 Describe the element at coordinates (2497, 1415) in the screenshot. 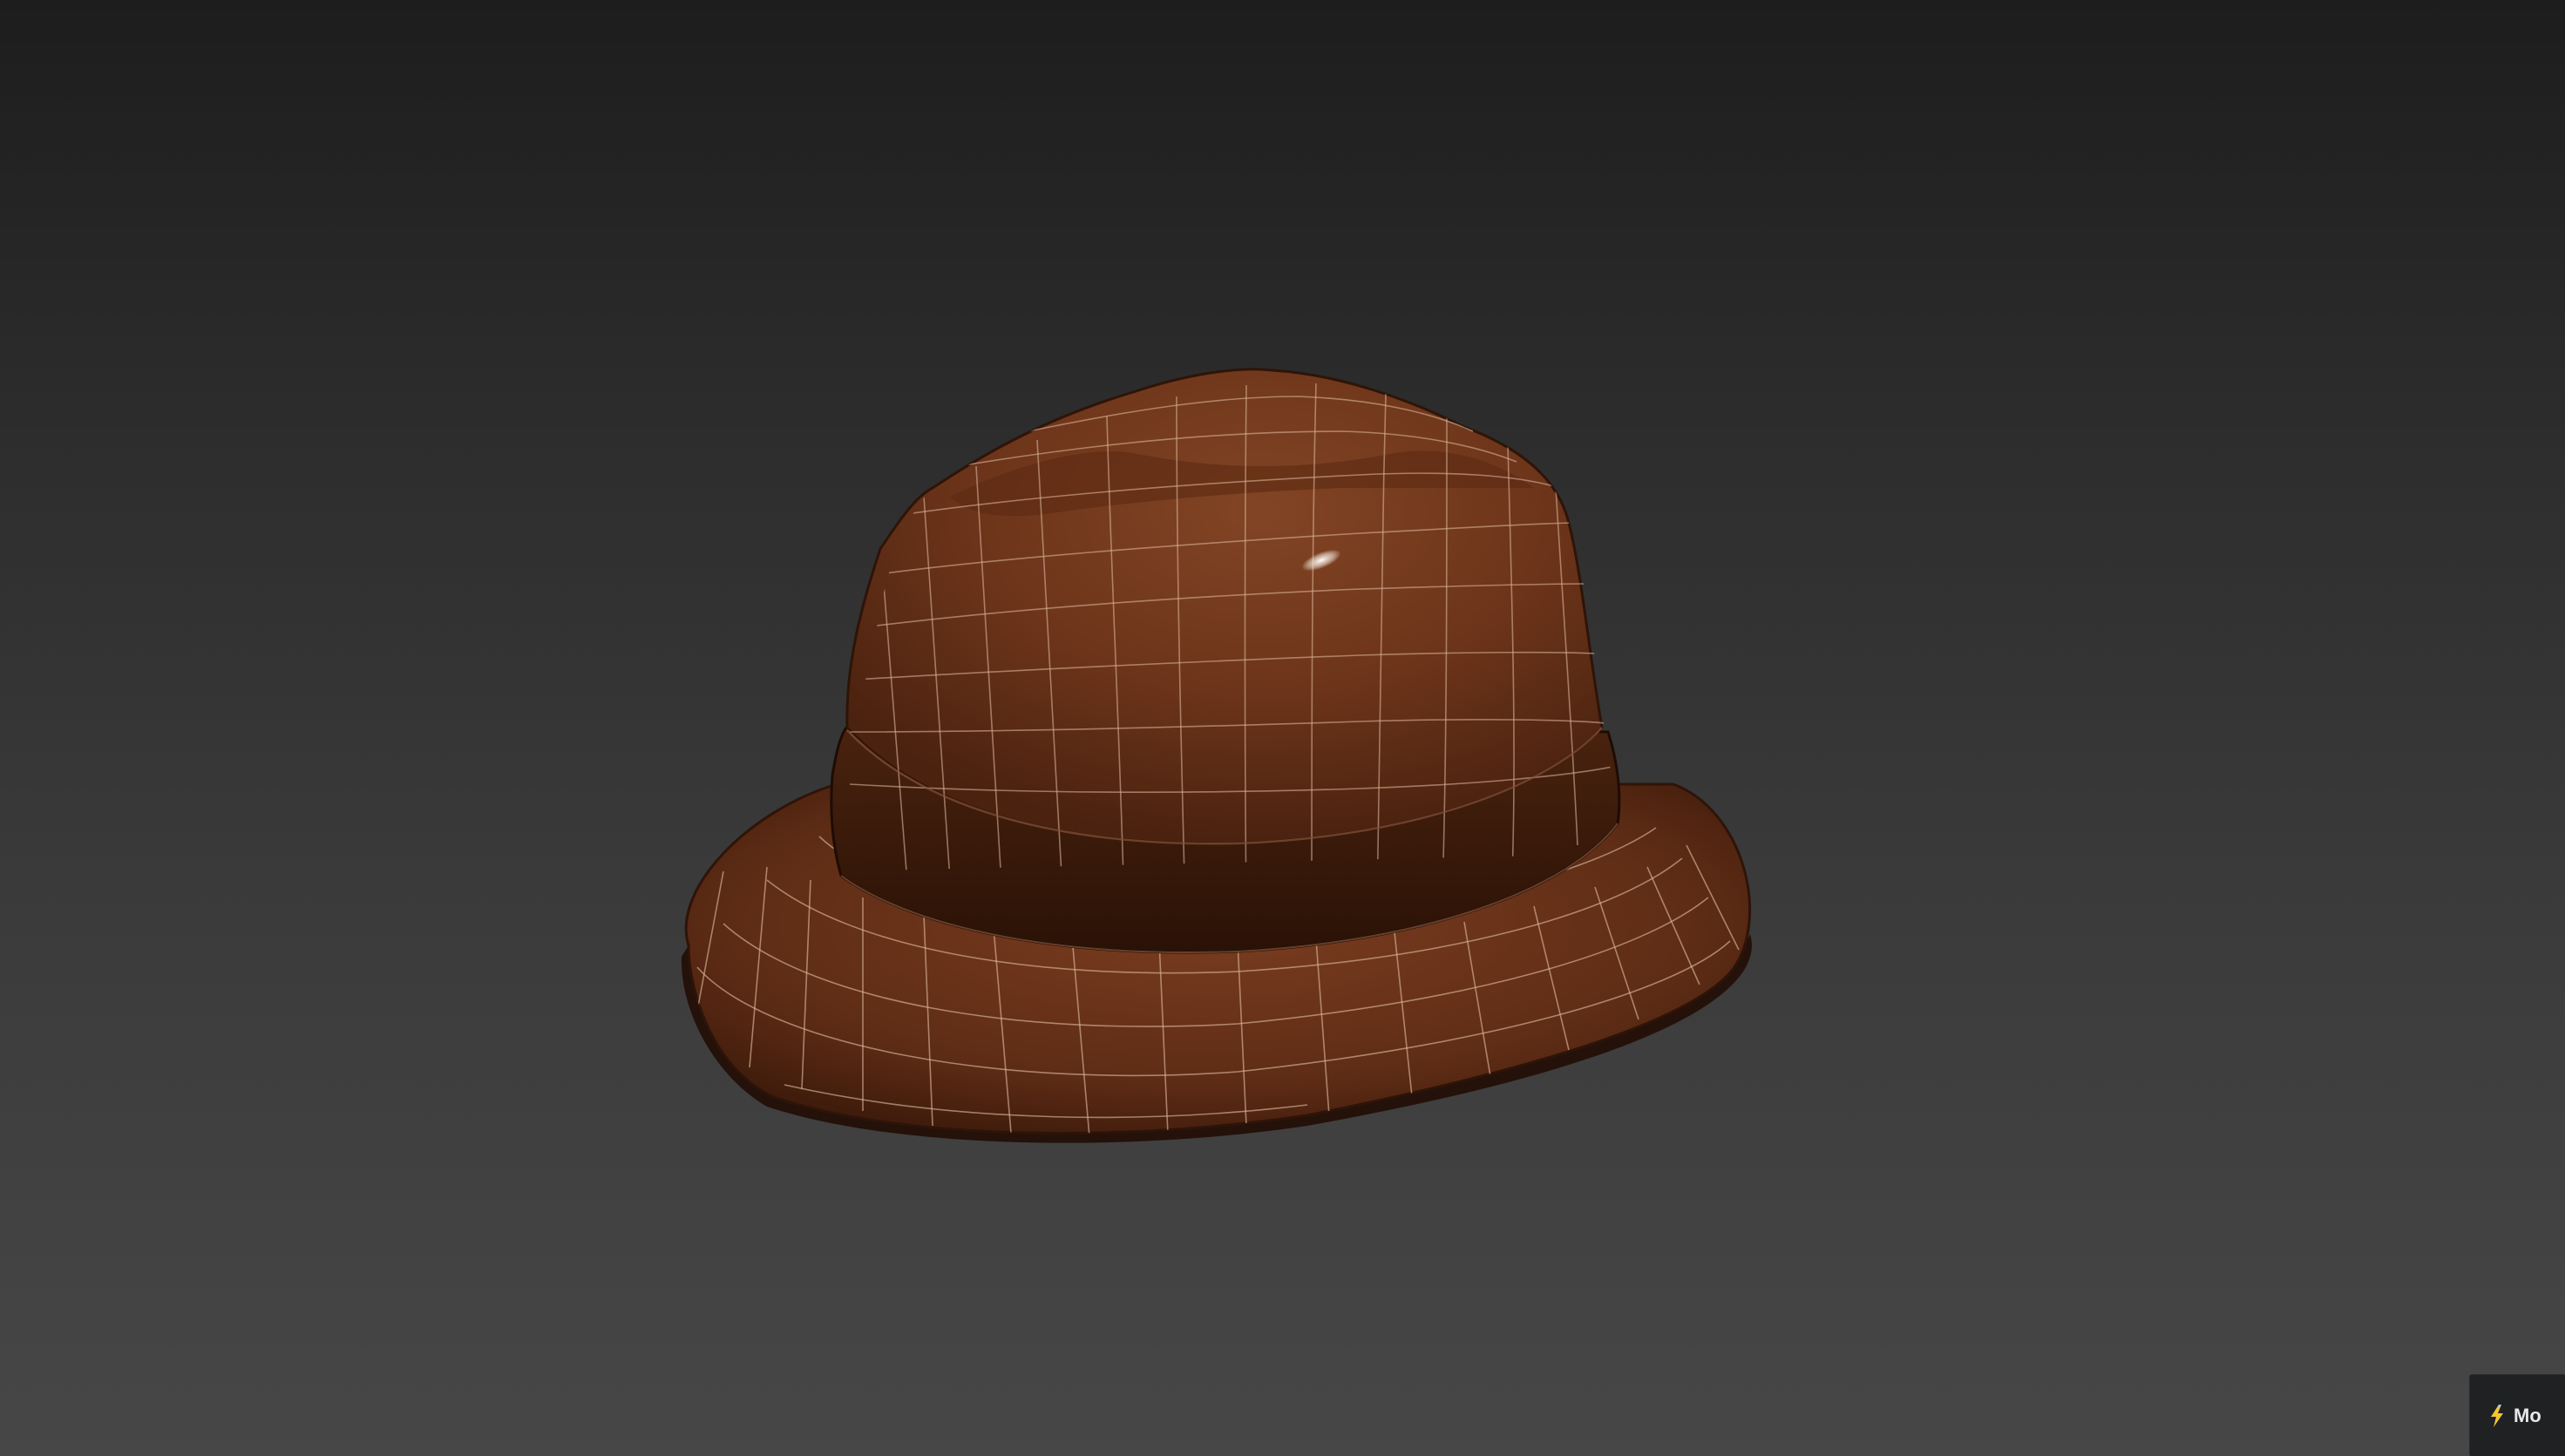

I see `lightning-bolt-icon` at that location.